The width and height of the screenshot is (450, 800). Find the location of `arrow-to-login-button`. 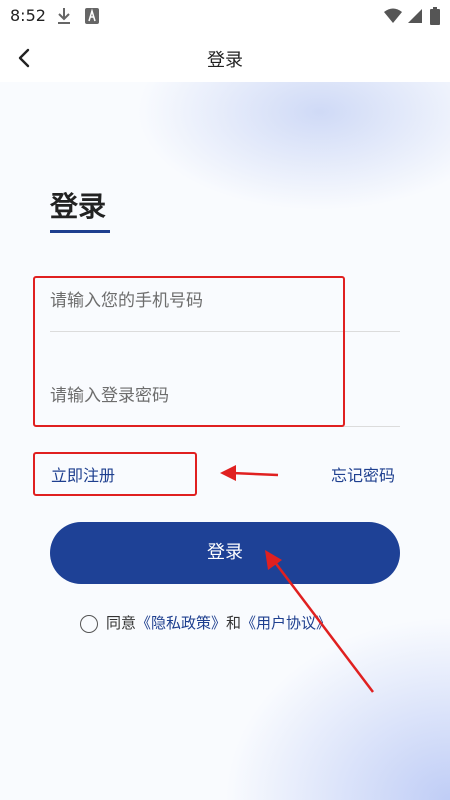

arrow-to-login-button is located at coordinates (319, 621).